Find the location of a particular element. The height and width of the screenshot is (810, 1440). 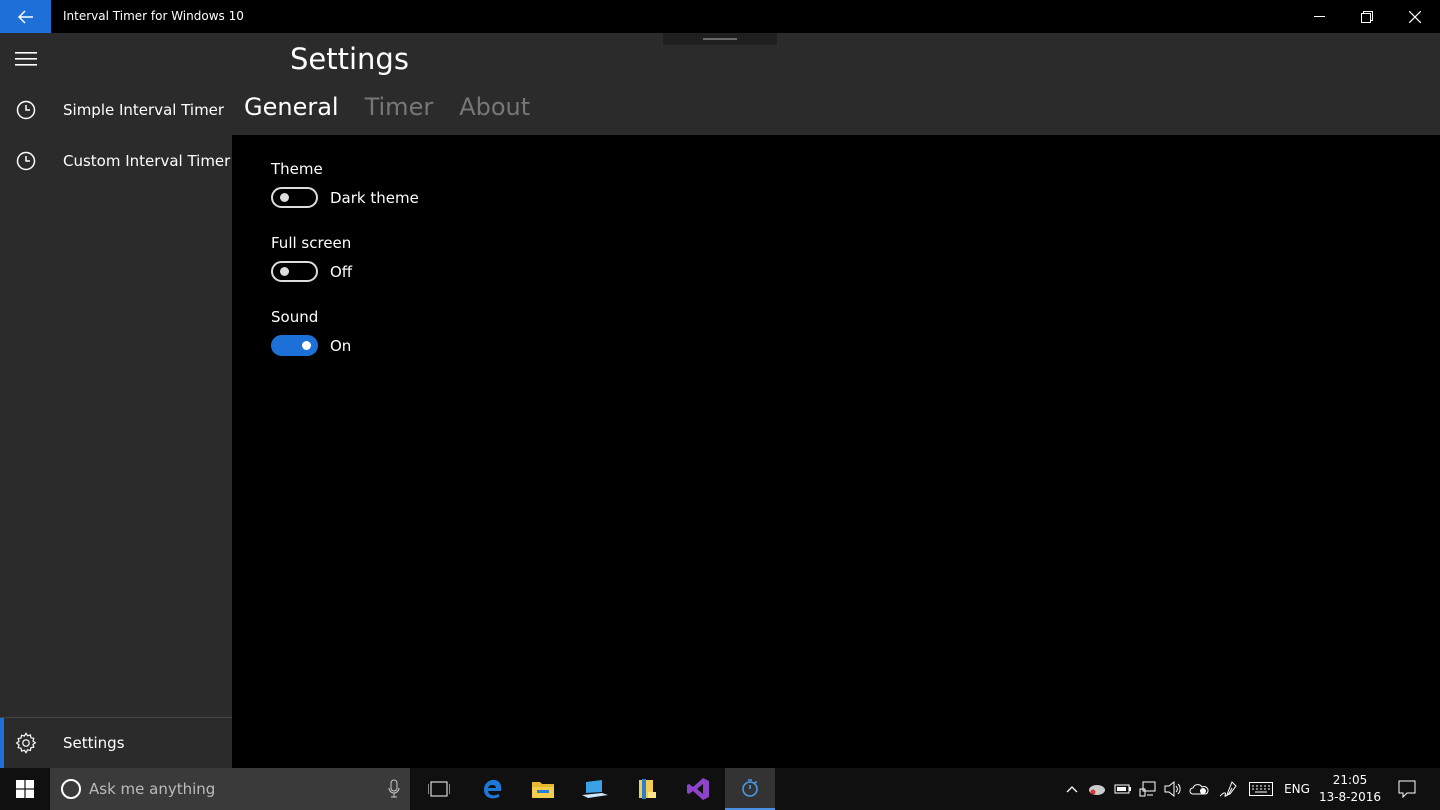

show-hidden-icons-button is located at coordinates (1072, 789).